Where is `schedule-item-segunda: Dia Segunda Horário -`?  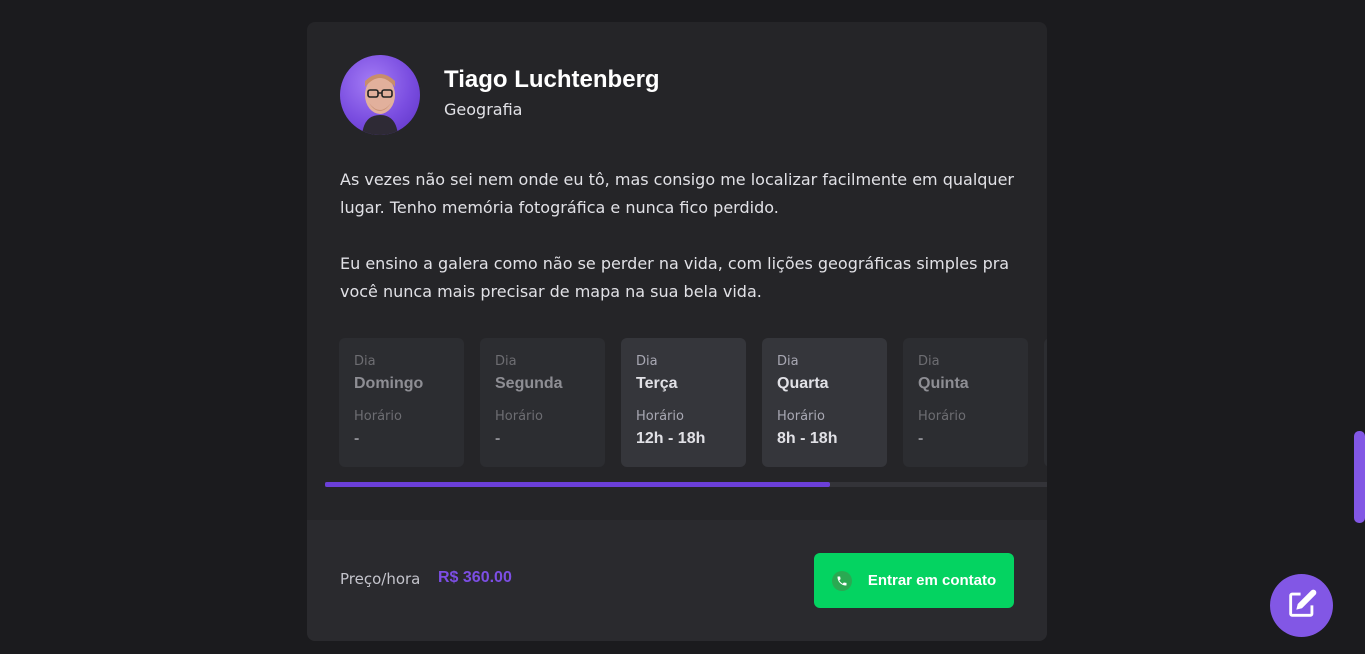 schedule-item-segunda: Dia Segunda Horário - is located at coordinates (542, 402).